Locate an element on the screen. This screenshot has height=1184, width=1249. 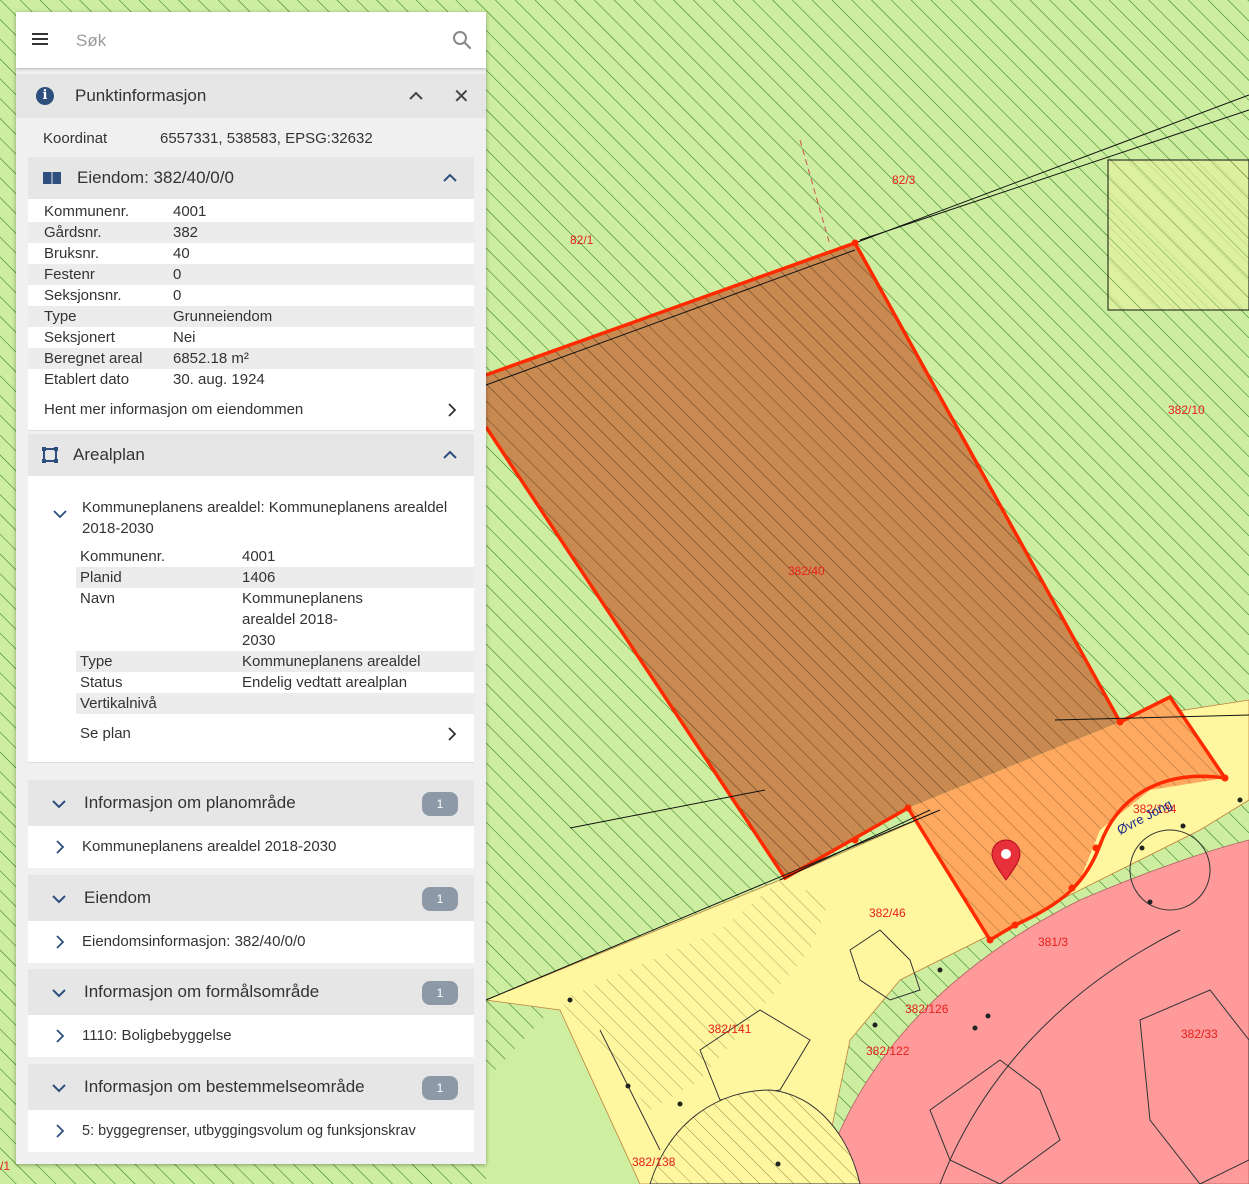
plan-title-line: Kommuneplanens arealdel is located at coordinates (265, 507).